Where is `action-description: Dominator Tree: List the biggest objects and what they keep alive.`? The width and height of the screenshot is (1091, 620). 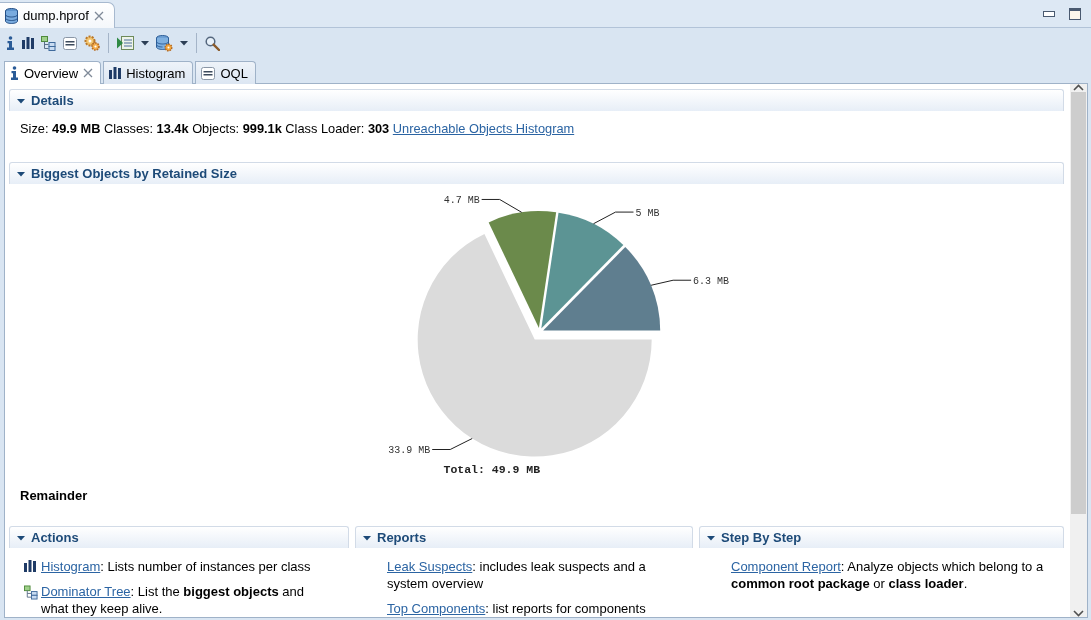 action-description: Dominator Tree: List the biggest objects and what they keep alive. is located at coordinates (173, 600).